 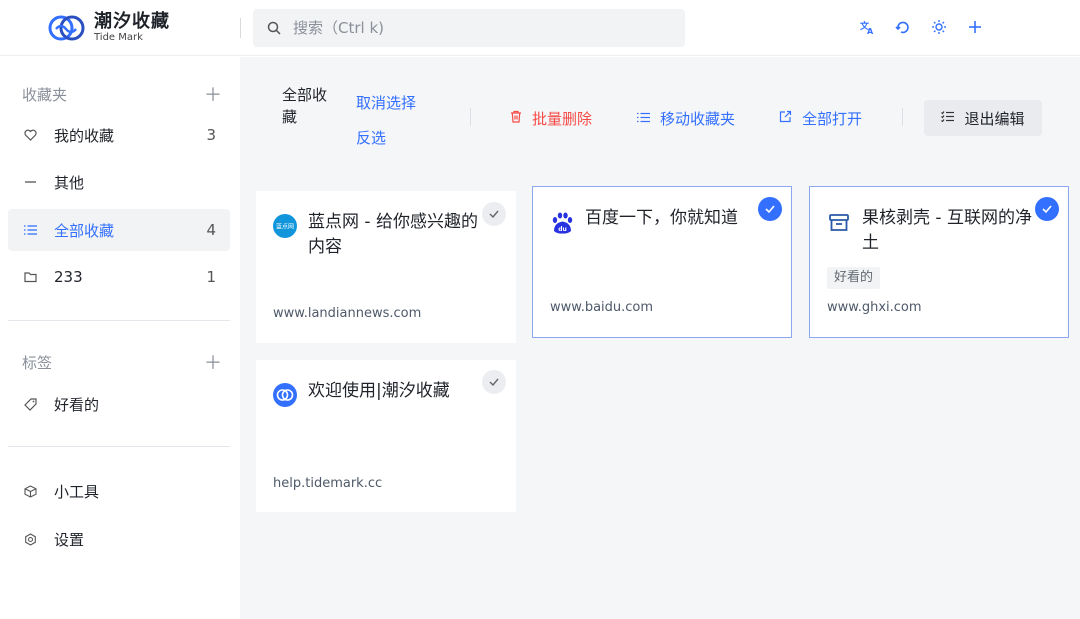 I want to click on app-logo: 潮汐收藏 Tide Mark, so click(x=118, y=28).